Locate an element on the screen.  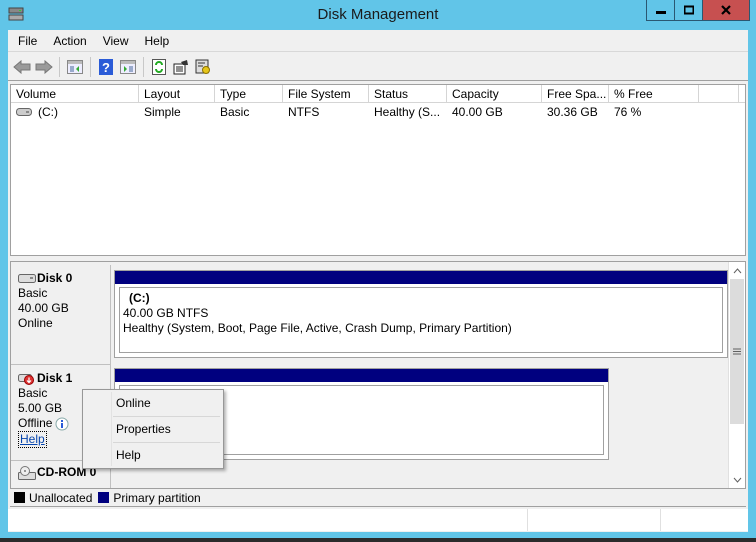
volume-name: (C:) is located at coordinates (48, 112).